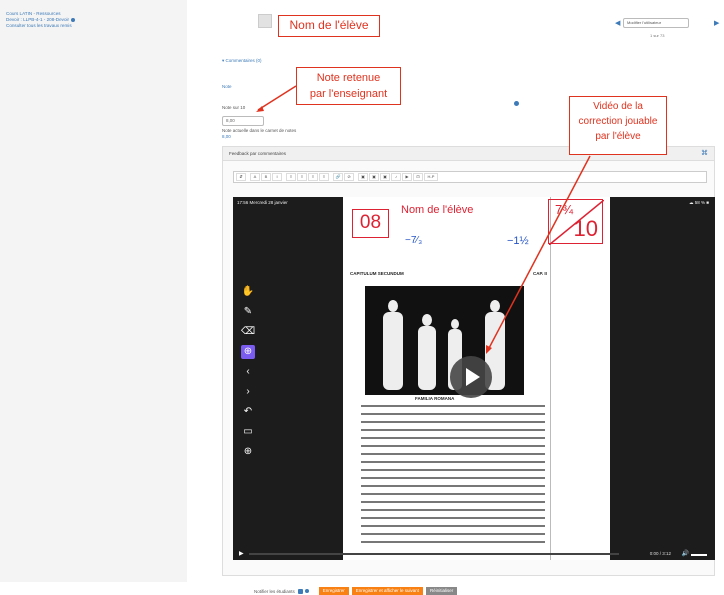 This screenshot has width=724, height=595. What do you see at coordinates (248, 432) in the screenshot?
I see `rectangle-icon: ▭` at bounding box center [248, 432].